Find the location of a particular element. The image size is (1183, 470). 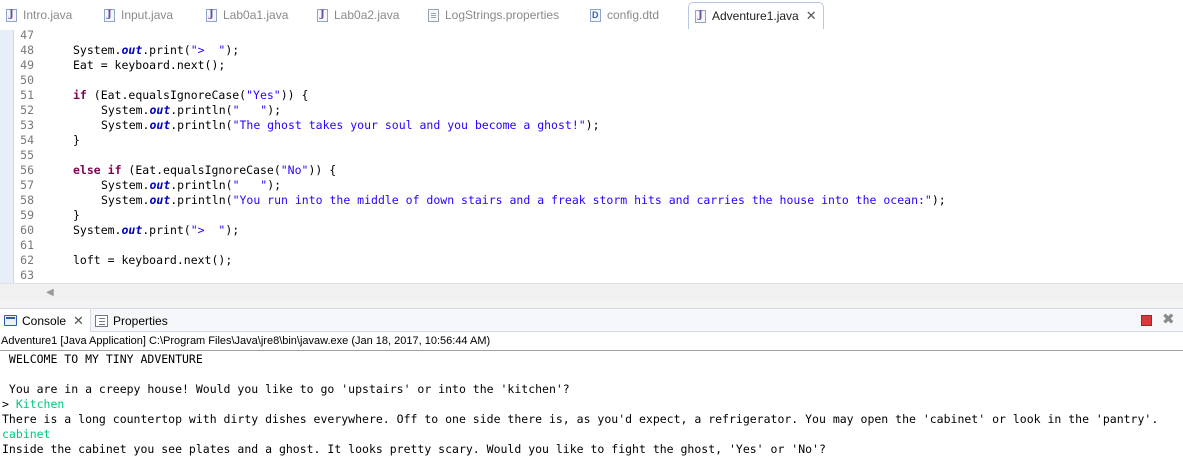

code-line: 55 is located at coordinates (591, 155).